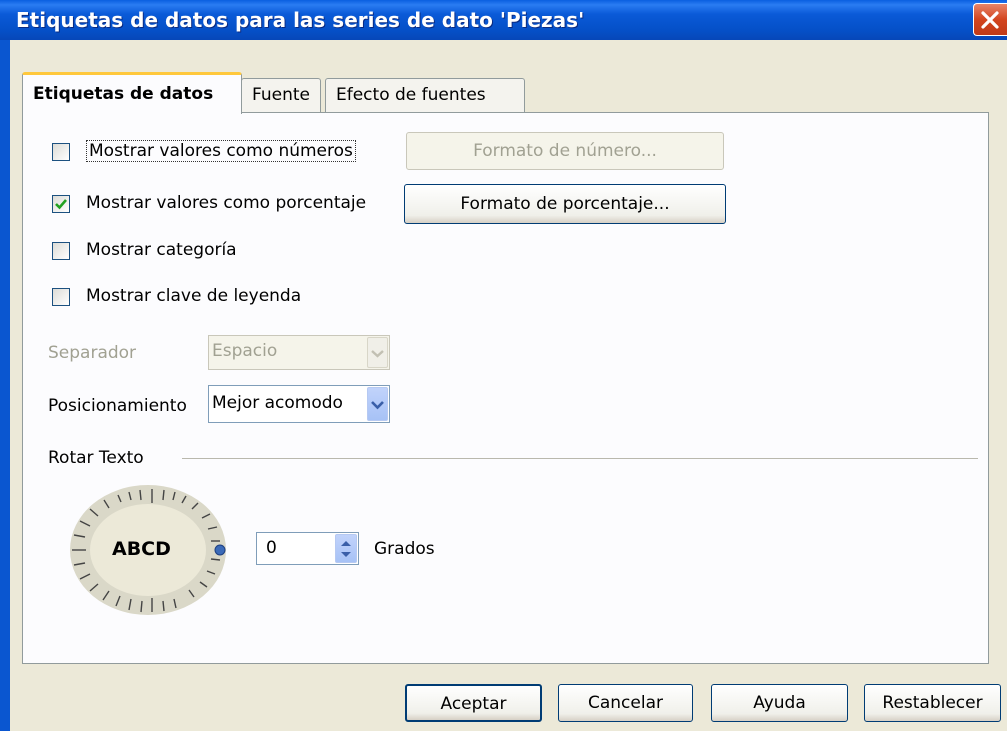 The image size is (1007, 731). Describe the element at coordinates (92, 353) in the screenshot. I see `separator-label: Separador` at that location.